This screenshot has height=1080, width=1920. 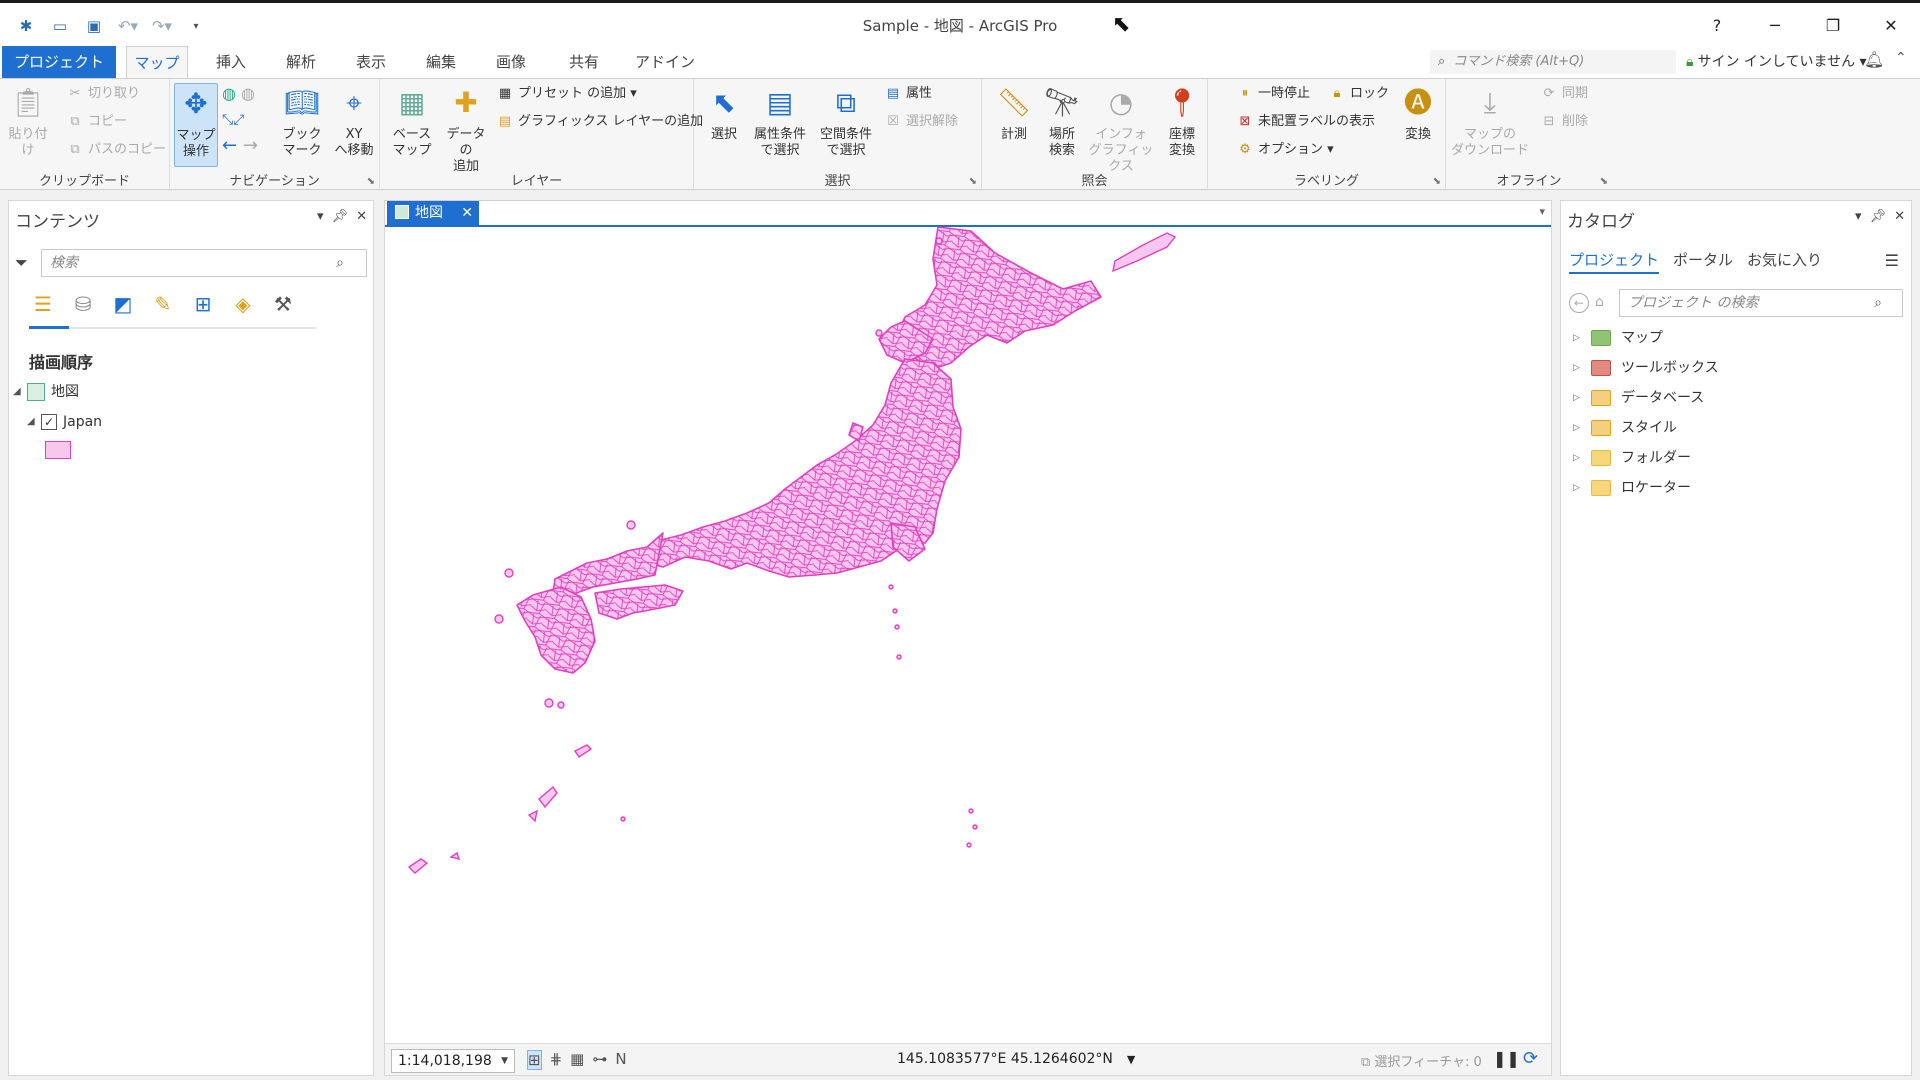 What do you see at coordinates (599, 122) in the screenshot?
I see `add-graphics-layer-button: ▤ グラフィックス レイヤーの追加` at bounding box center [599, 122].